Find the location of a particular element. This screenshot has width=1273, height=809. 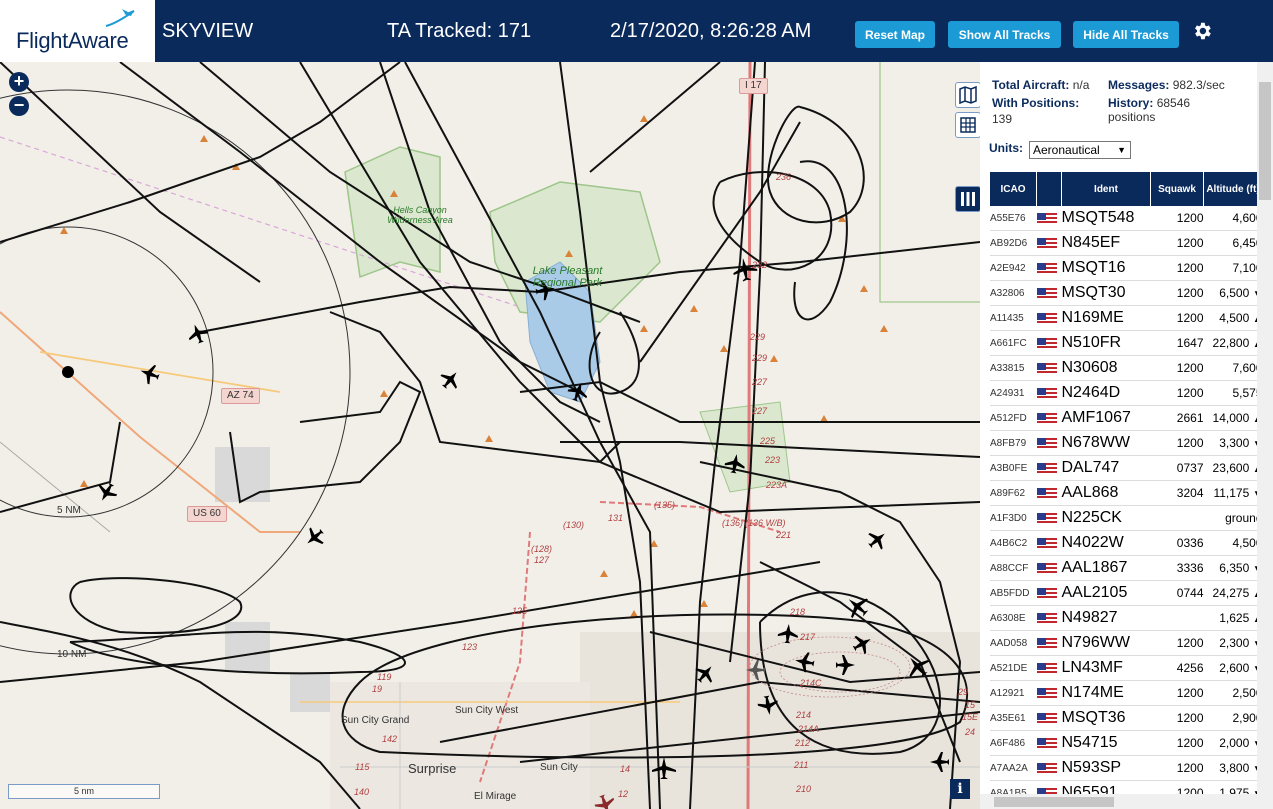

icao-cell: A12921 is located at coordinates (1013, 693).